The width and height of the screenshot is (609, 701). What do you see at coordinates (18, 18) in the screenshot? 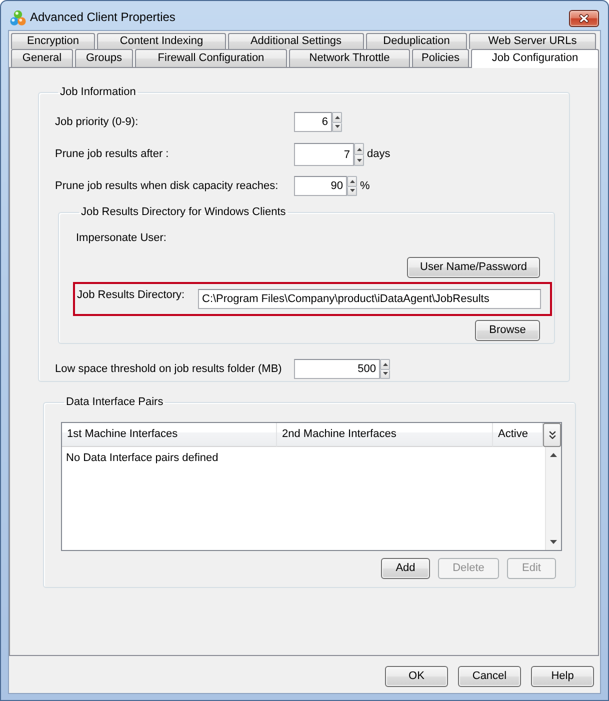
I see `spheres-icon` at bounding box center [18, 18].